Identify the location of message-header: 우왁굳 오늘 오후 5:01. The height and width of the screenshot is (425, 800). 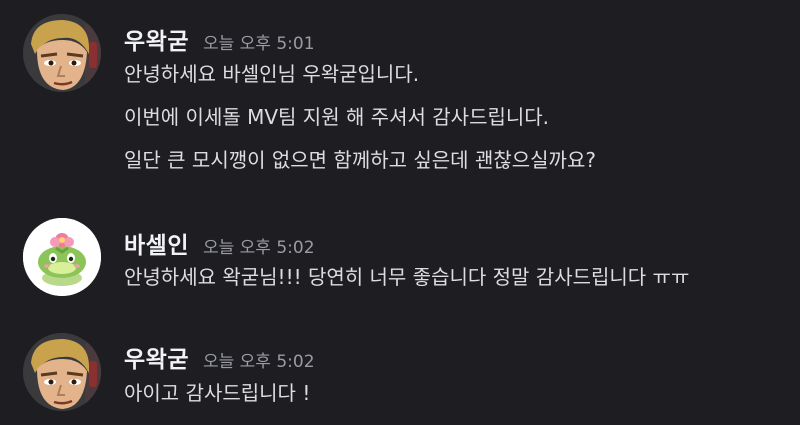
(219, 39).